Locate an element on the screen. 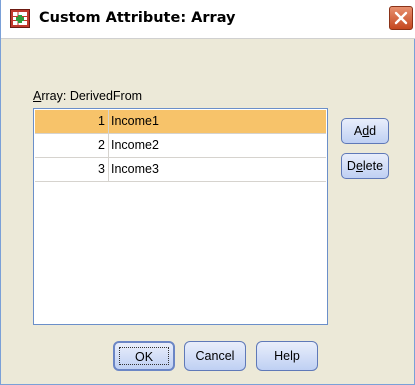  table-row: 2 Income2 is located at coordinates (180, 146).